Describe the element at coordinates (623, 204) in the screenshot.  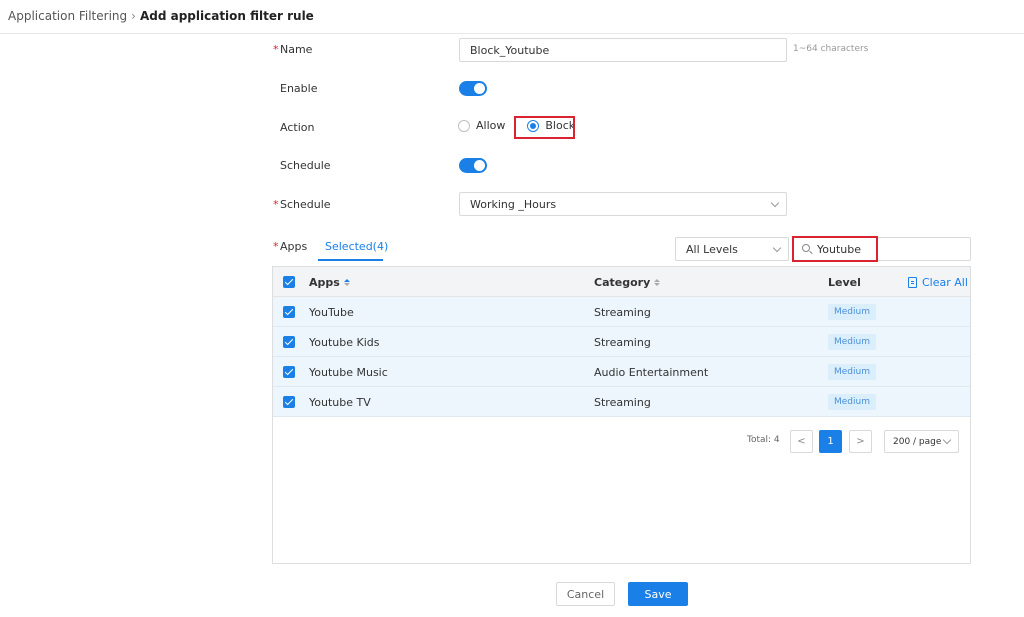
I see `schedule-select: Working _Hours` at that location.